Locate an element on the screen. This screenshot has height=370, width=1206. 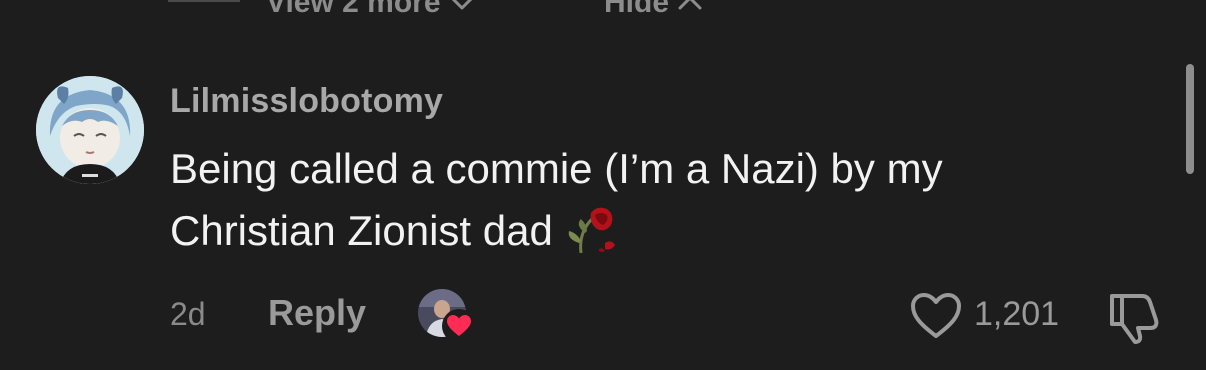
hide-label: Hide is located at coordinates (637, 9).